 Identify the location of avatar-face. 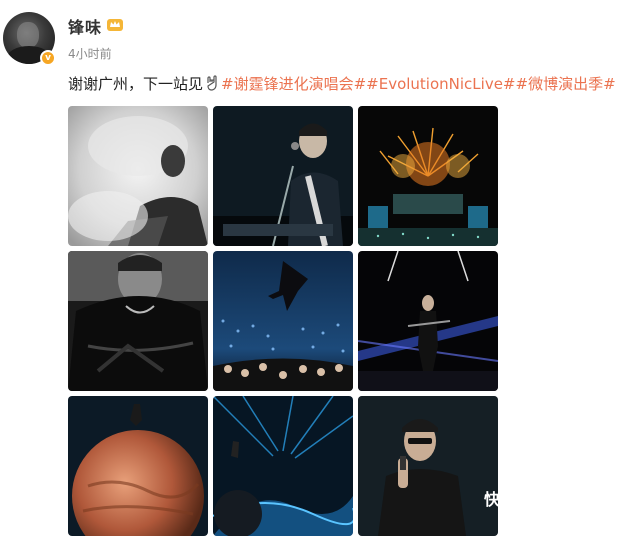
(28, 35).